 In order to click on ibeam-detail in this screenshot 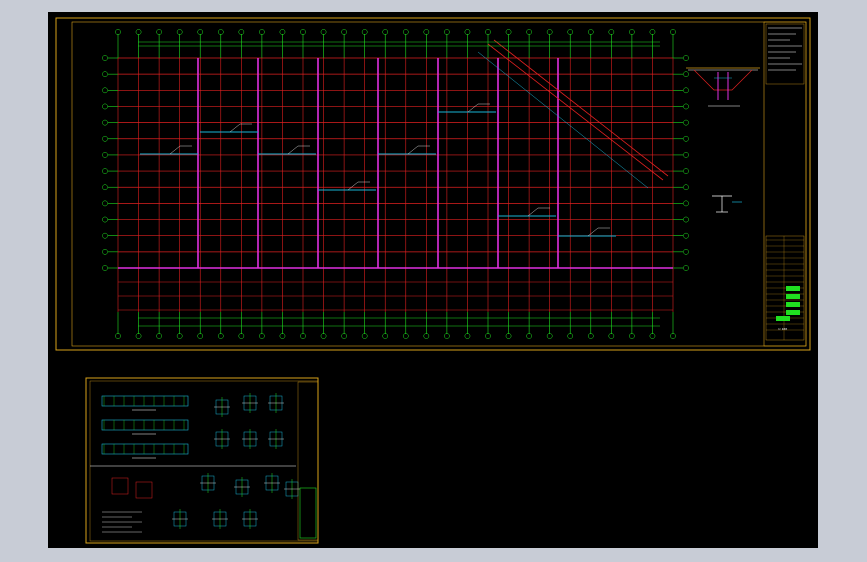, I will do `click(727, 204)`.